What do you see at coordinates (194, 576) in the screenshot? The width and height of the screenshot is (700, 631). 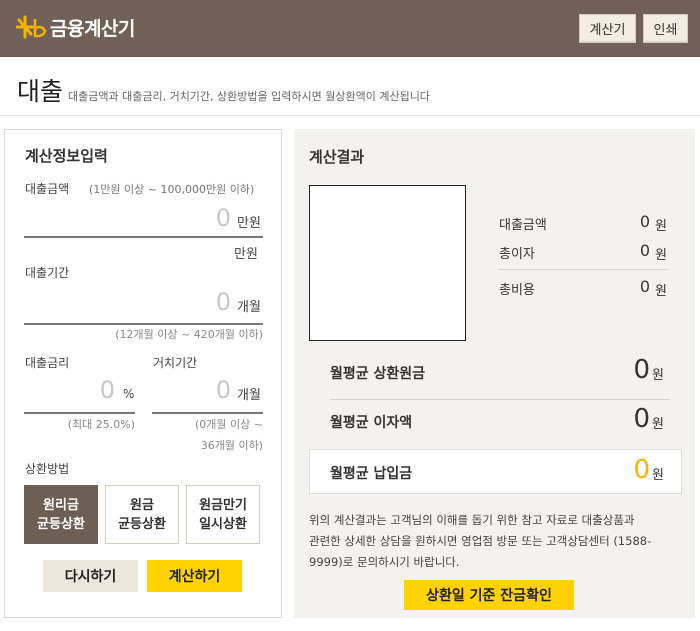 I see `calculate-button: 계산하기` at bounding box center [194, 576].